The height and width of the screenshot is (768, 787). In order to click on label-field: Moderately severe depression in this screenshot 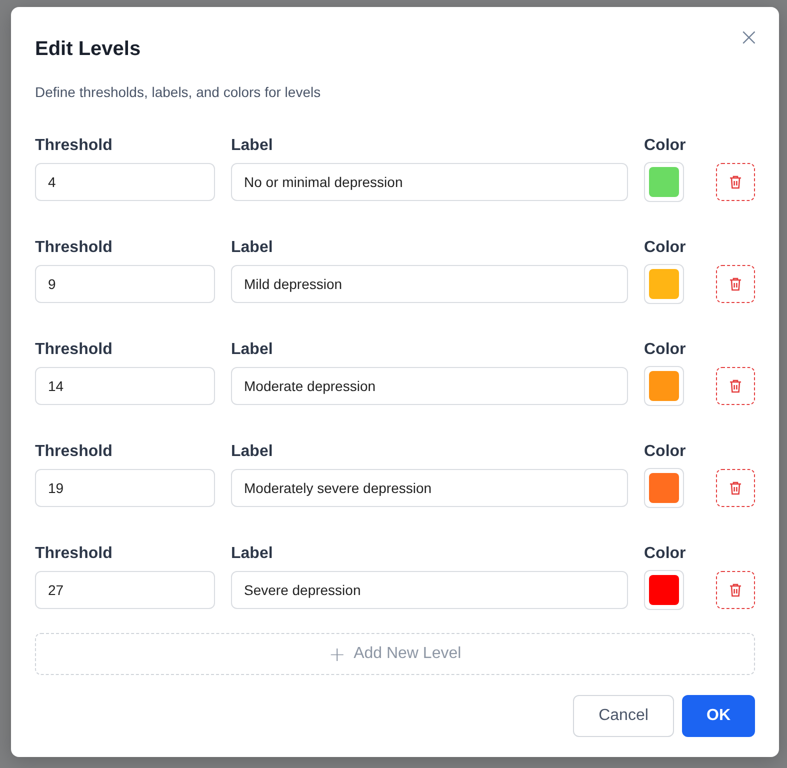, I will do `click(429, 488)`.